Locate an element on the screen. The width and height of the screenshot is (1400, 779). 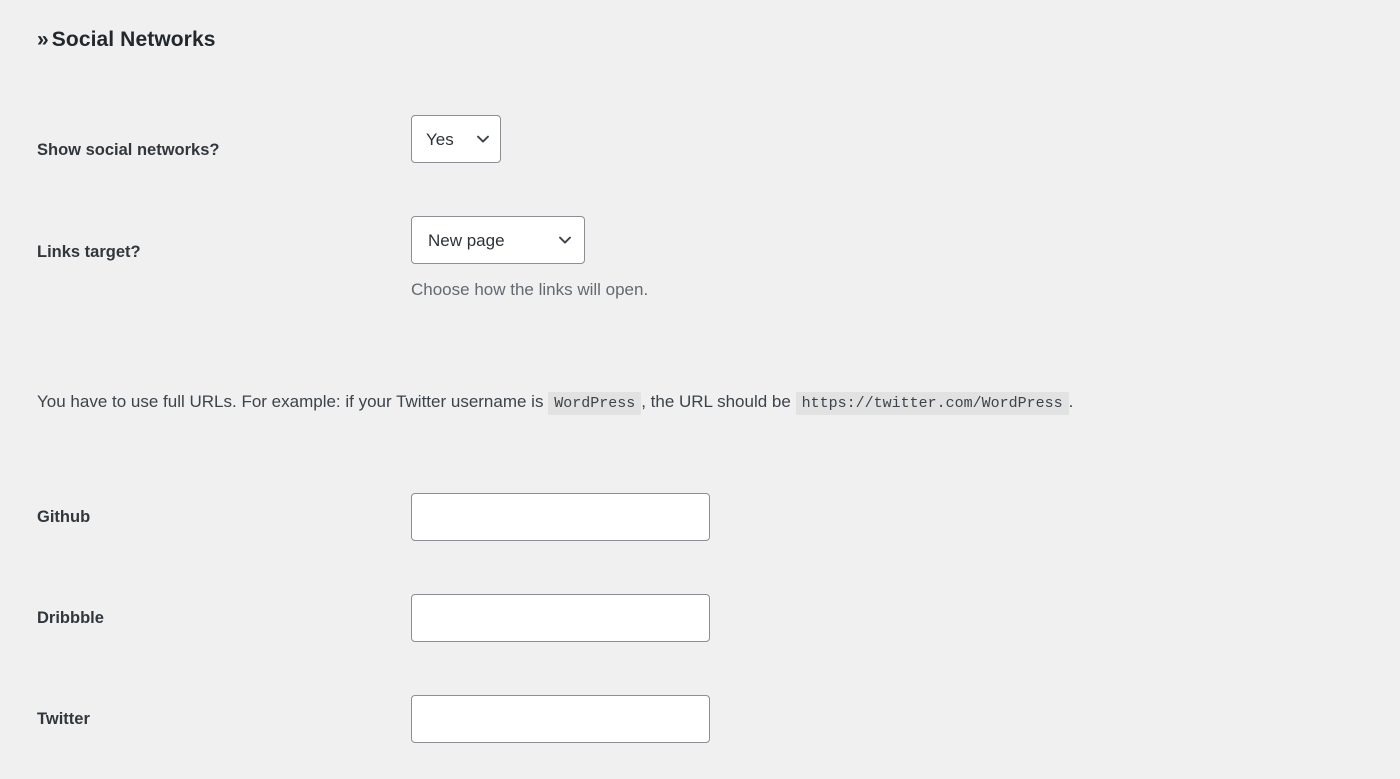
field-dribbble is located at coordinates (560, 618).